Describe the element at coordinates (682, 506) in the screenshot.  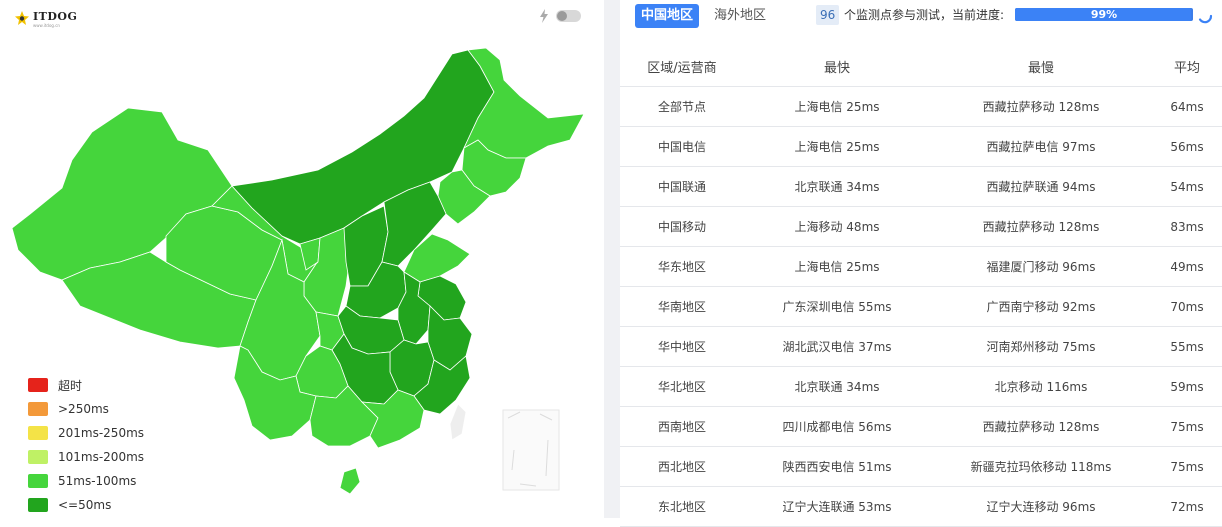
I see `cell-region: 东北地区` at that location.